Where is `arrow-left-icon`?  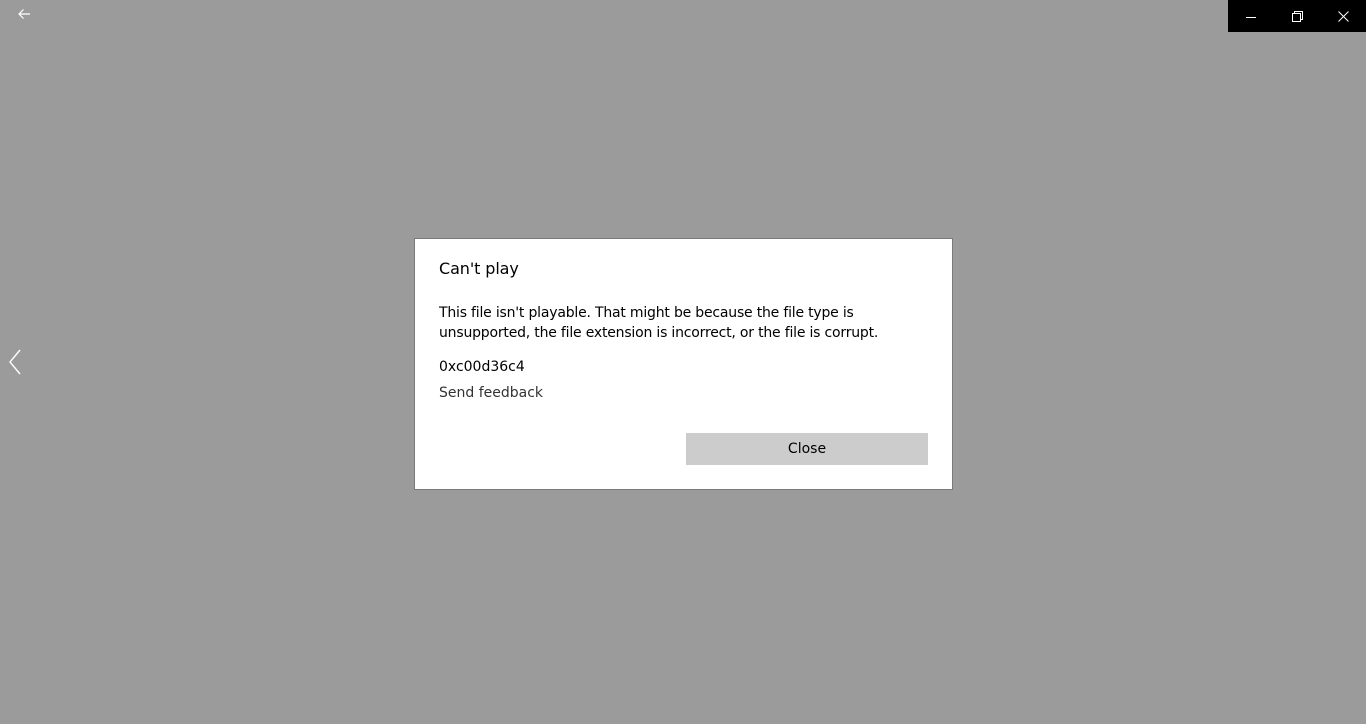 arrow-left-icon is located at coordinates (24, 15).